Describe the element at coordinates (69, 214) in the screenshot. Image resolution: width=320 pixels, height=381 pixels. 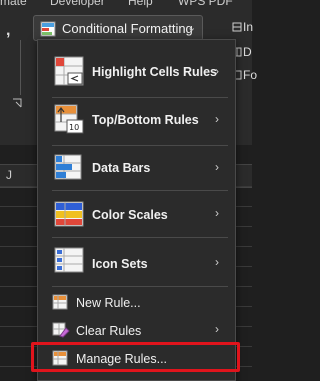
I see `color-scales-icon` at that location.